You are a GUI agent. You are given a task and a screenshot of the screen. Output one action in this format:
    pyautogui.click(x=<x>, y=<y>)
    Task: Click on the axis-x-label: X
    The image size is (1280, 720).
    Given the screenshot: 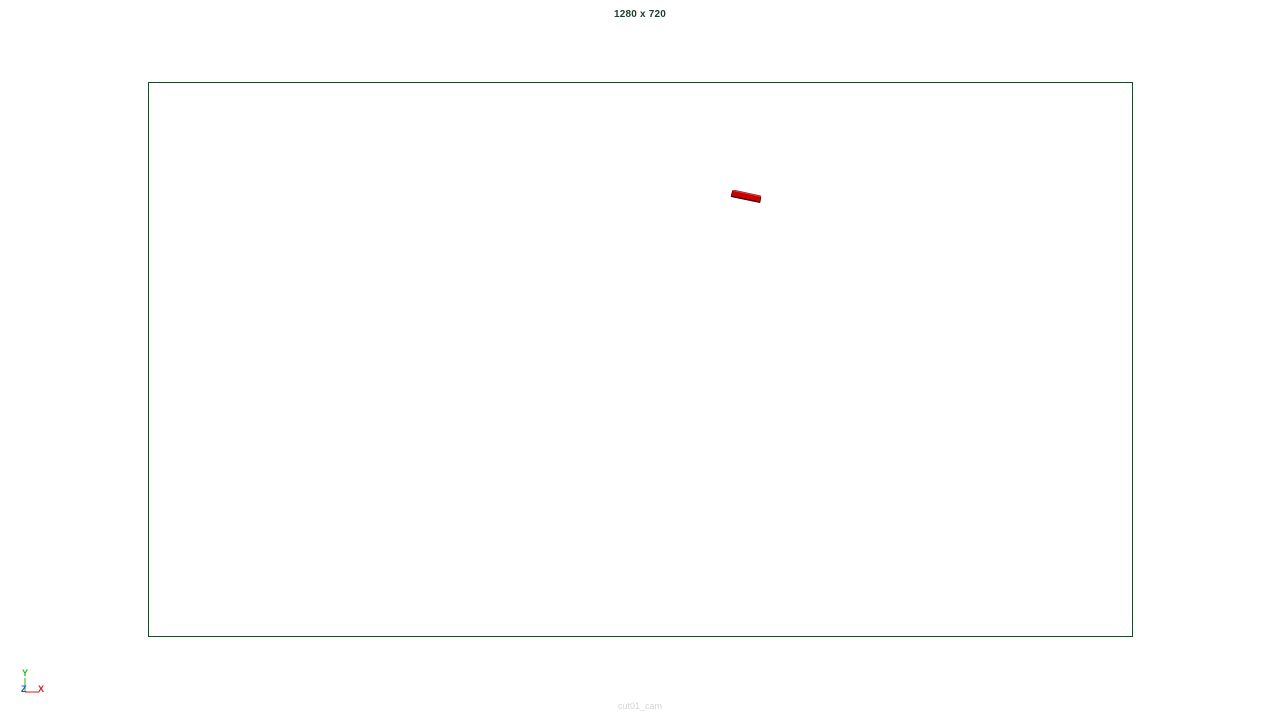 What is the action you would take?
    pyautogui.click(x=41, y=689)
    